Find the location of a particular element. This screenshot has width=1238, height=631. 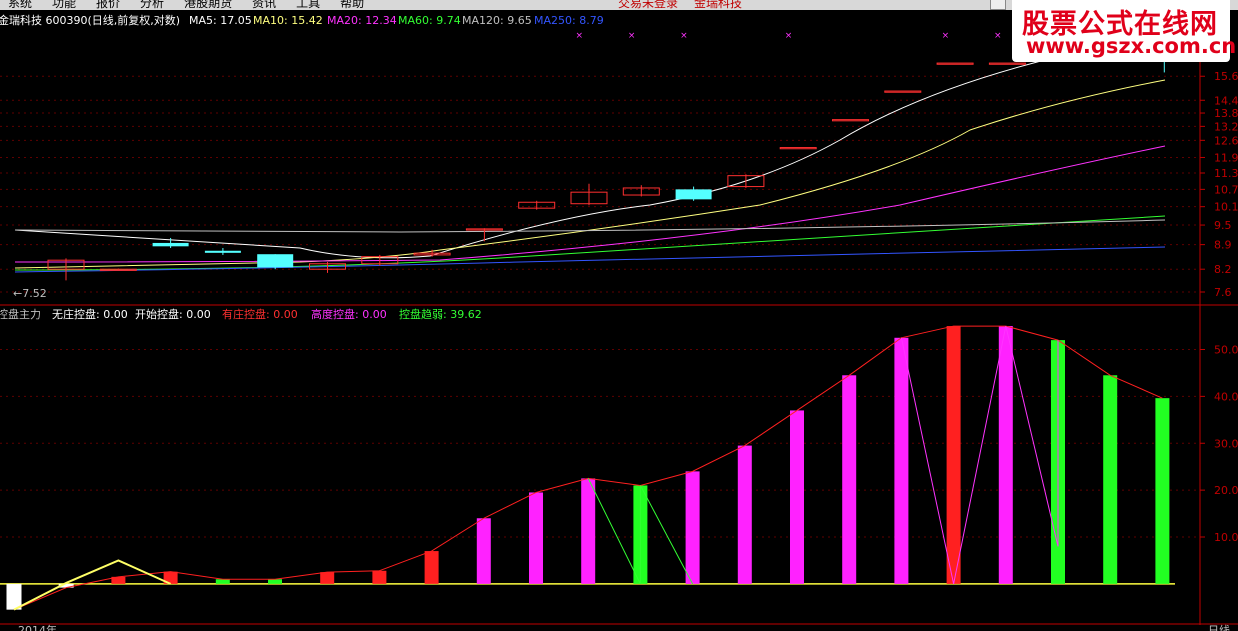

indicator-tick-label: 20.0 is located at coordinates (1226, 490).